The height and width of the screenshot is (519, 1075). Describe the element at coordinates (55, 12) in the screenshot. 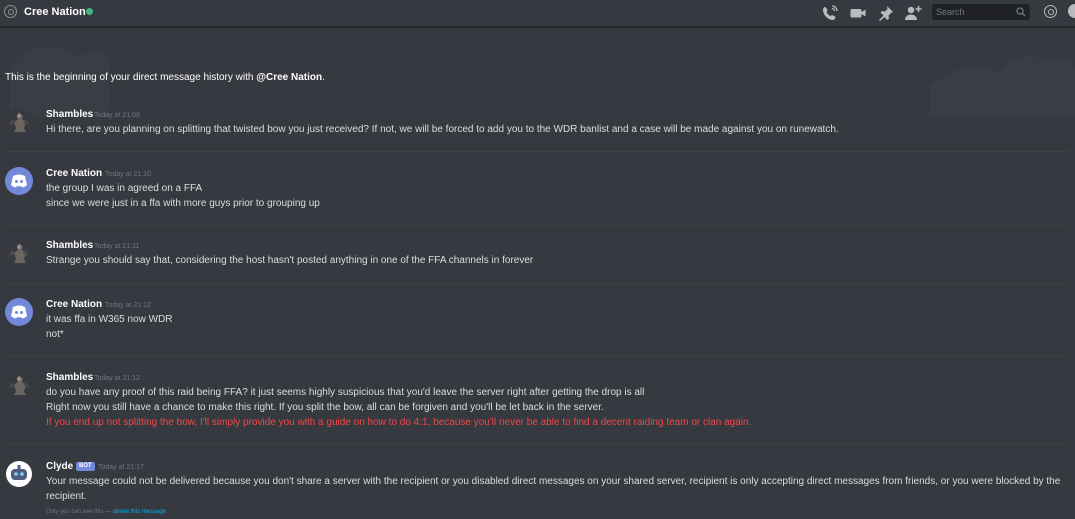

I see `channel-title: Cree Nation` at that location.